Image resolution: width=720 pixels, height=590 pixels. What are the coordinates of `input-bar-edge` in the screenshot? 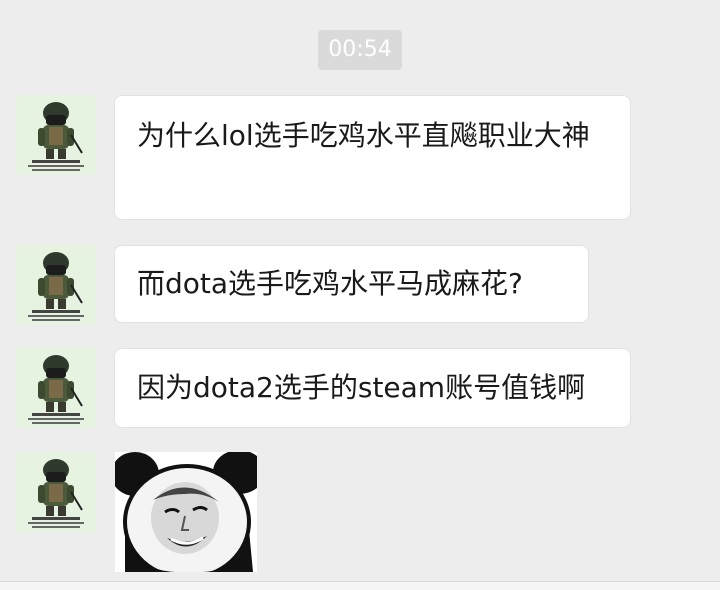 It's located at (360, 585).